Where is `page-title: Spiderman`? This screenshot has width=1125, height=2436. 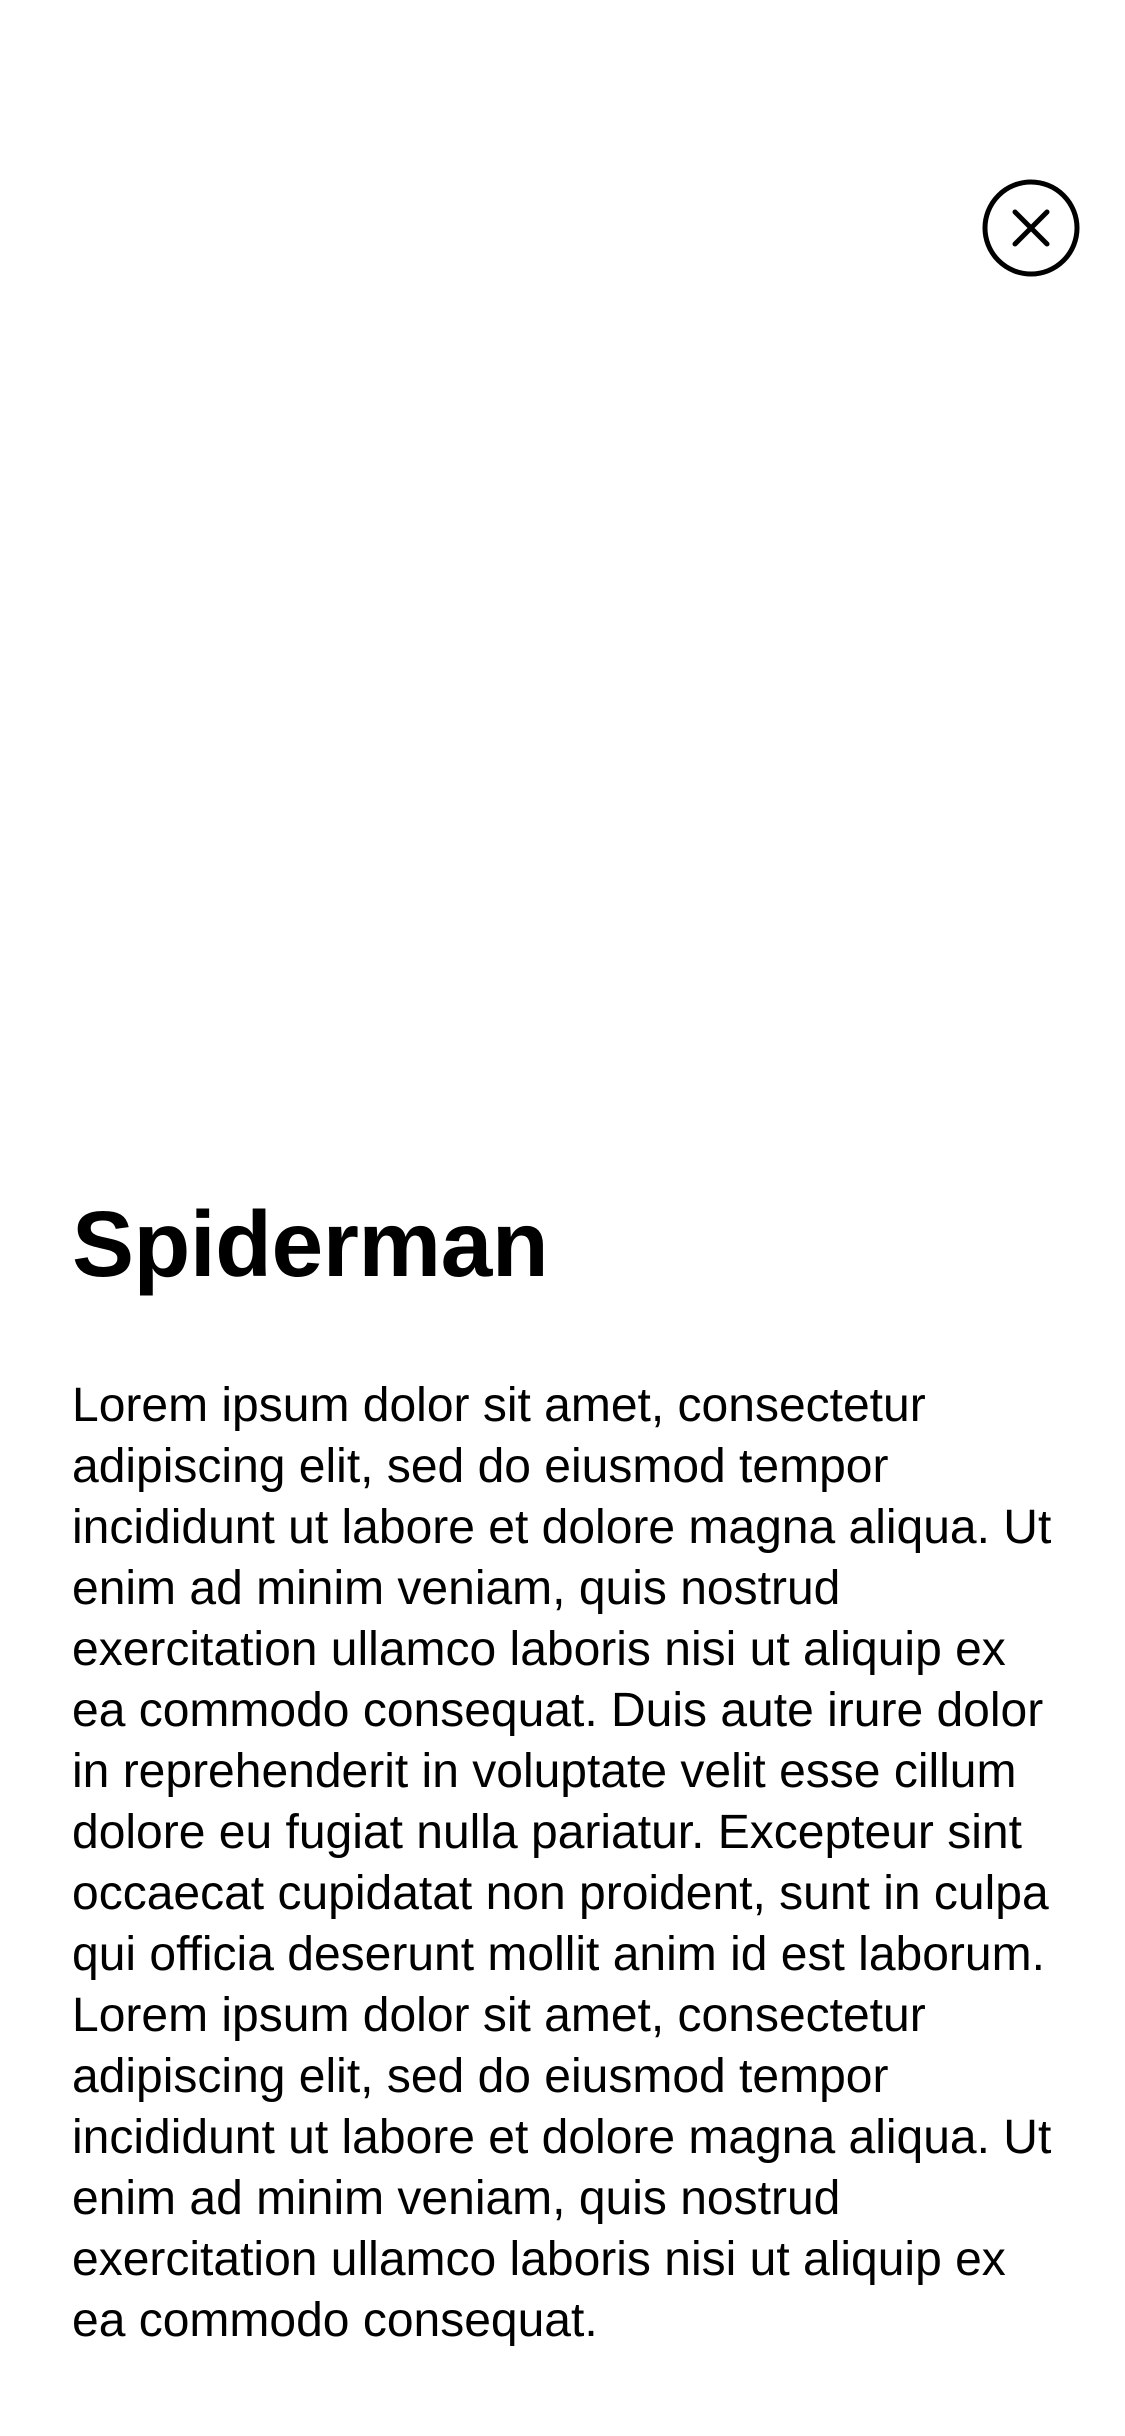 page-title: Spiderman is located at coordinates (310, 1244).